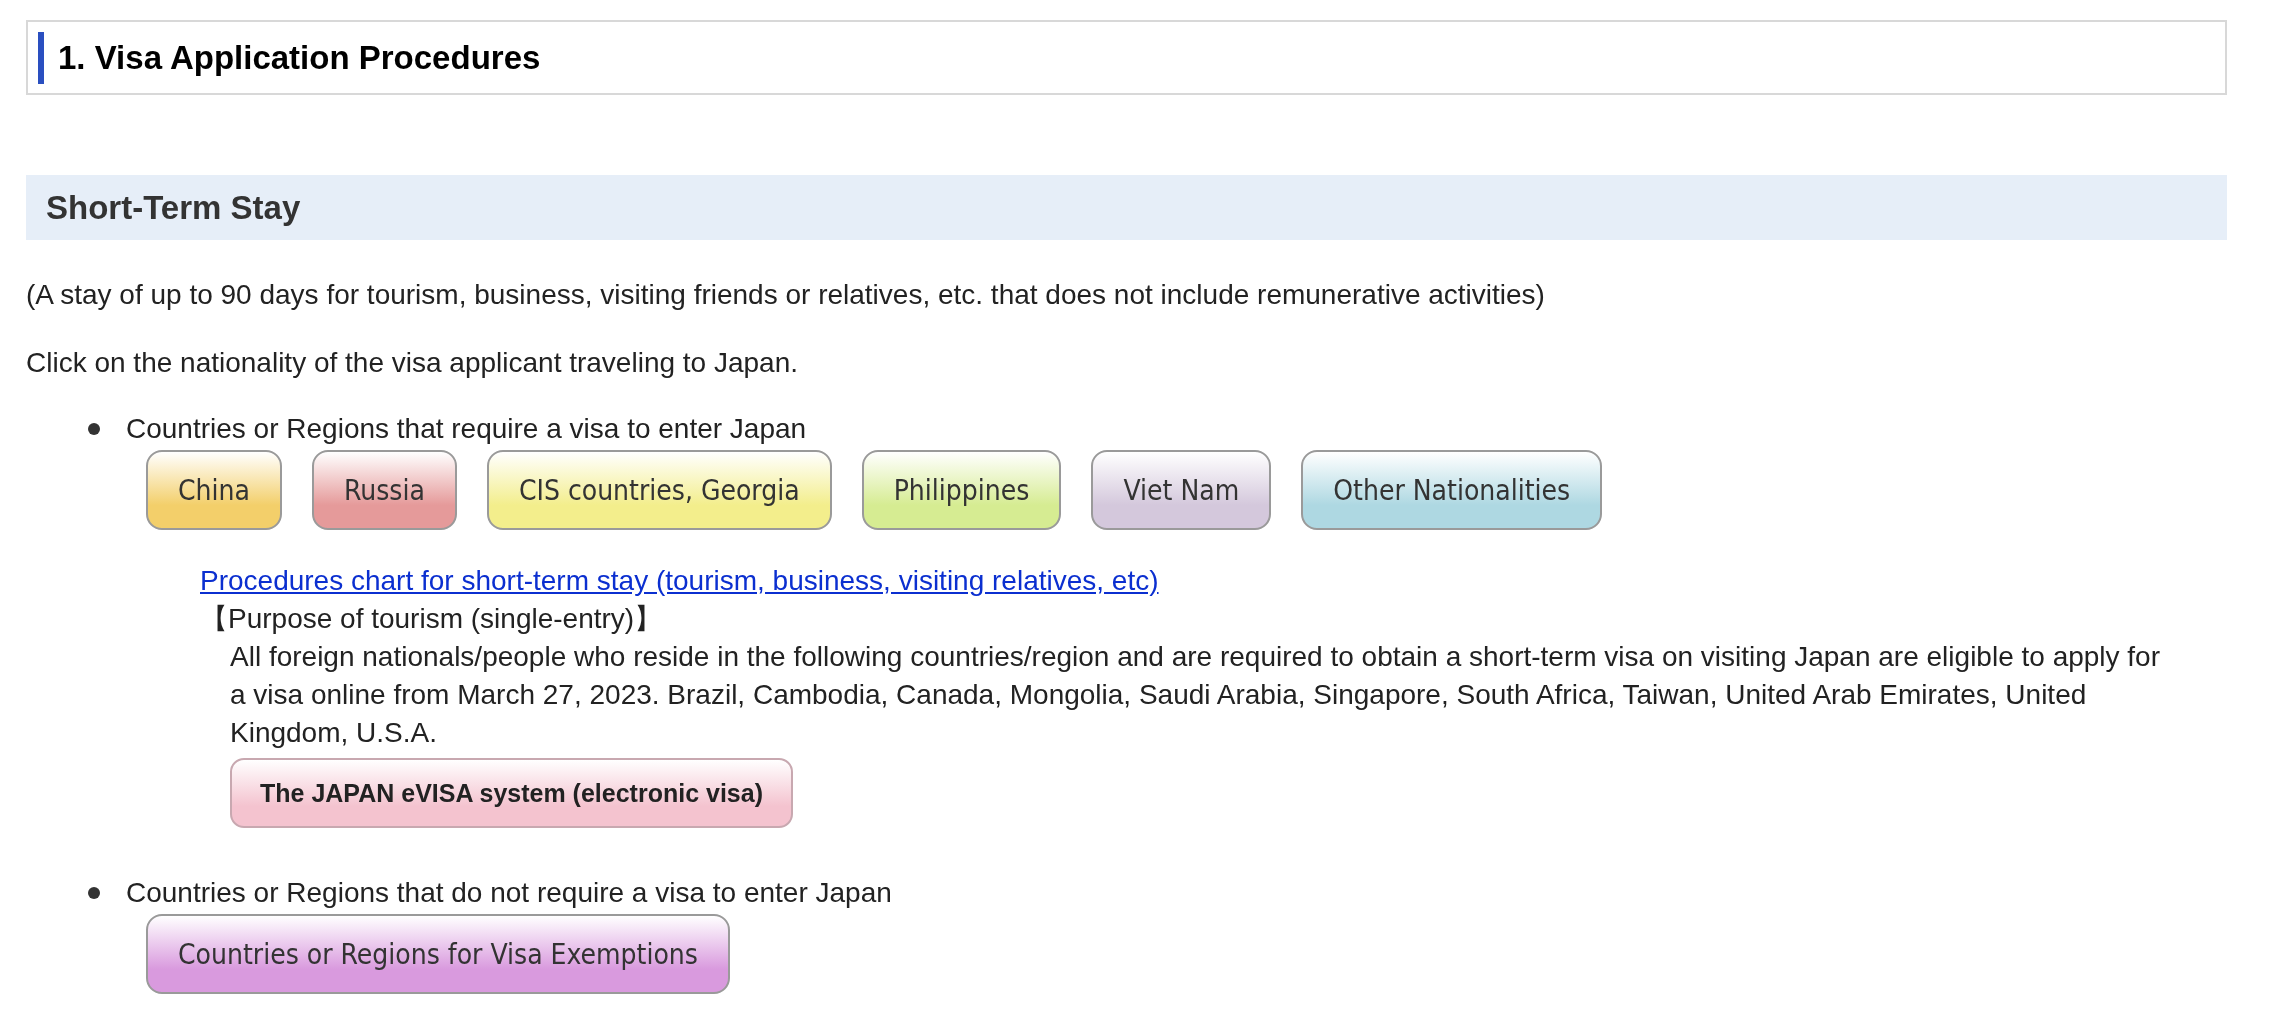 This screenshot has height=1034, width=2270. What do you see at coordinates (1181, 490) in the screenshot?
I see `nationality-button: Viet Nam` at bounding box center [1181, 490].